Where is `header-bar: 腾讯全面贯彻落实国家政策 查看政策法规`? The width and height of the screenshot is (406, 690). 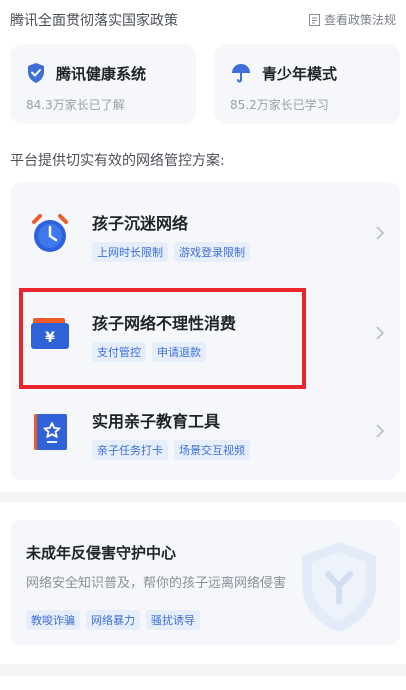 header-bar: 腾讯全面贯彻落实国家政策 查看政策法规 is located at coordinates (203, 20).